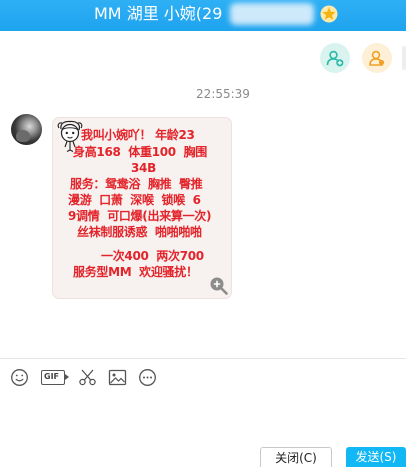 This screenshot has height=468, width=406. I want to click on message-line: 一次400 两次700, so click(152, 256).